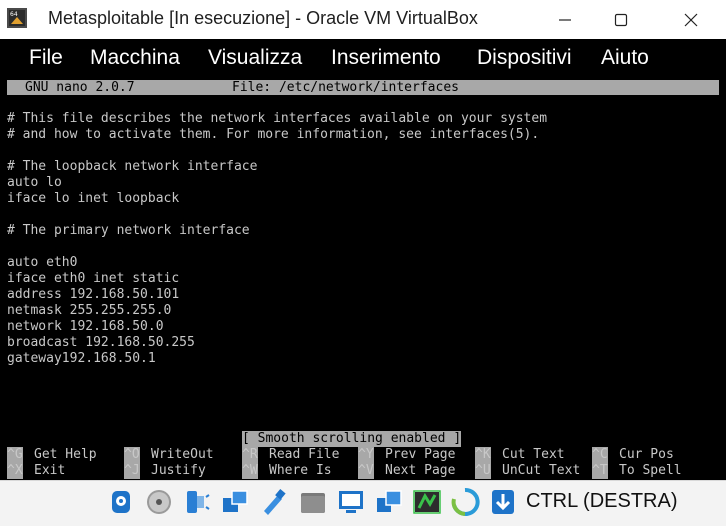 The image size is (726, 526). Describe the element at coordinates (135, 58) in the screenshot. I see `menu-macchina: Macchina` at that location.